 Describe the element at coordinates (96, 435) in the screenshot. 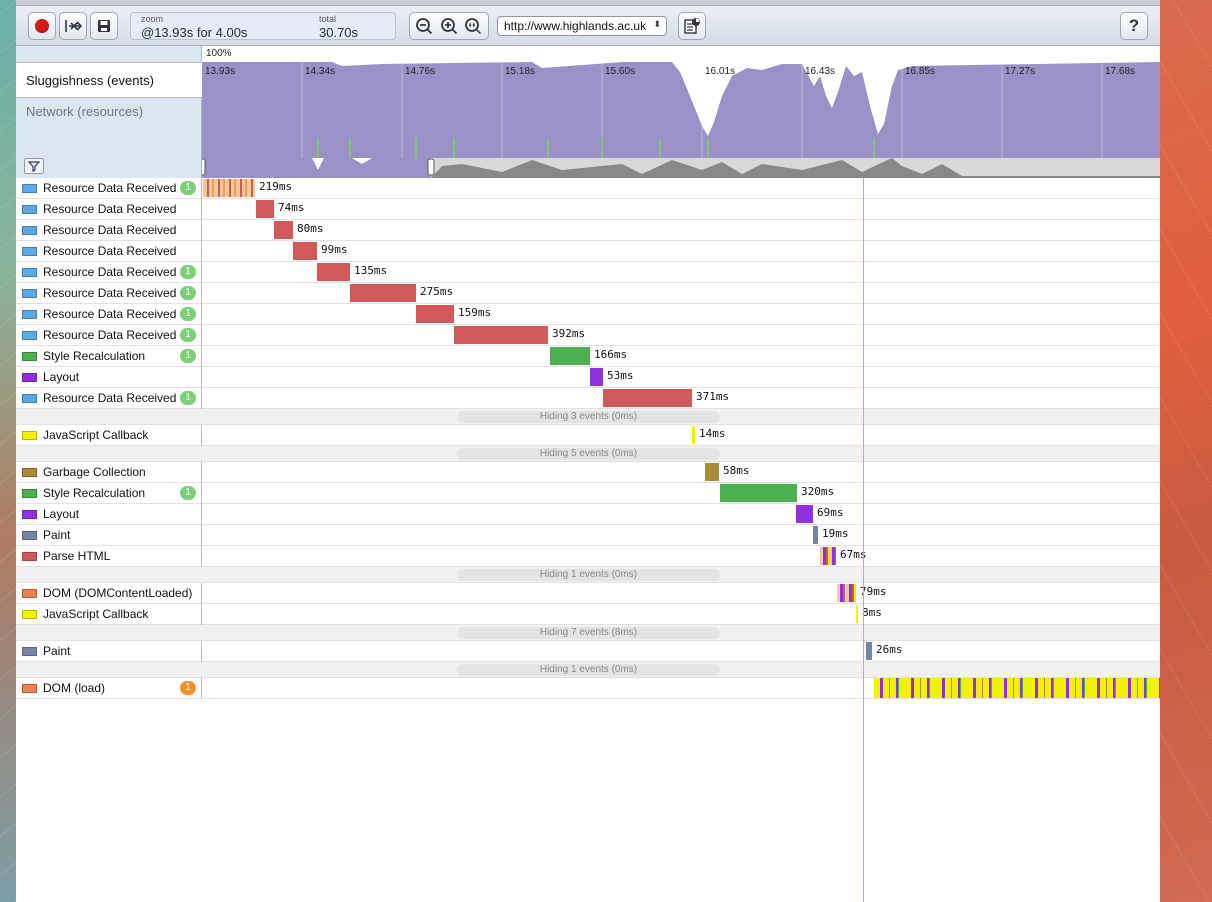

I see `event-name: JavaScript Callback` at that location.